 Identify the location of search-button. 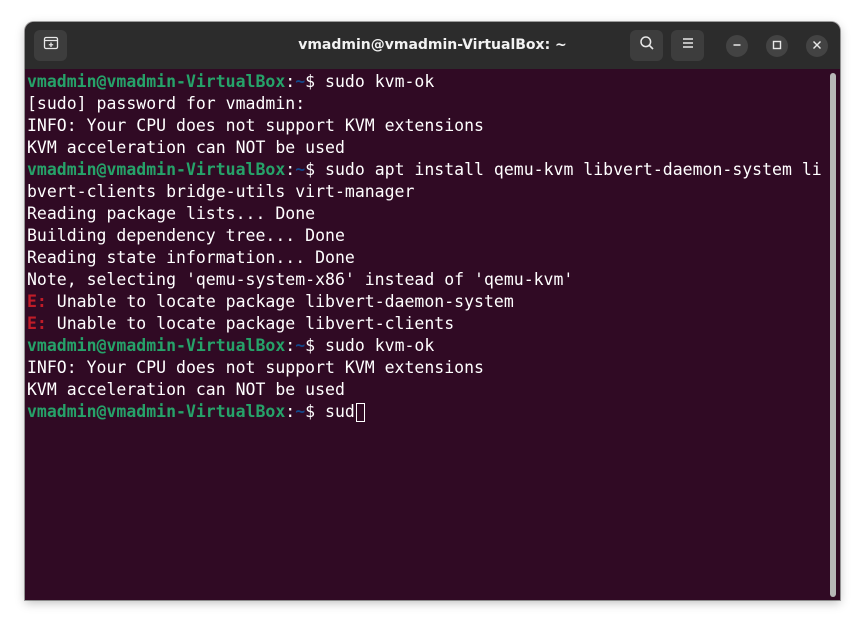
(646, 45).